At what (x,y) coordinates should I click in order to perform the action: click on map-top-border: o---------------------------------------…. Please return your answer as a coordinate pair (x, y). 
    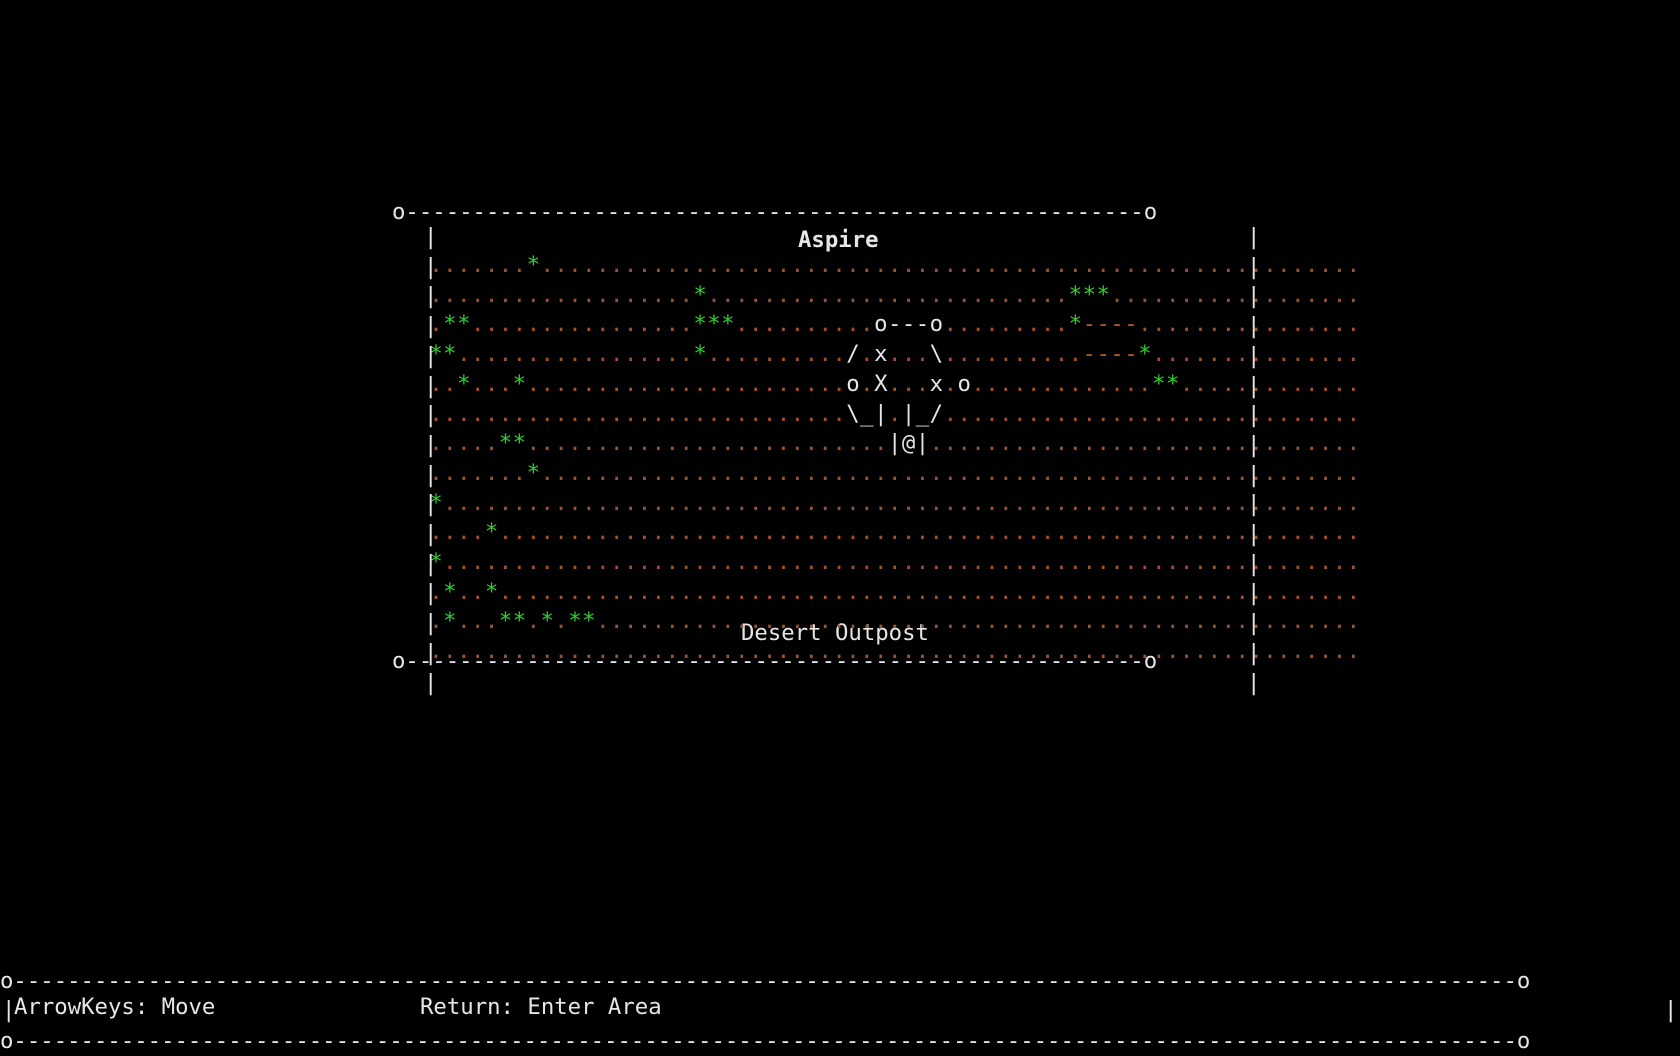
    Looking at the image, I should click on (775, 212).